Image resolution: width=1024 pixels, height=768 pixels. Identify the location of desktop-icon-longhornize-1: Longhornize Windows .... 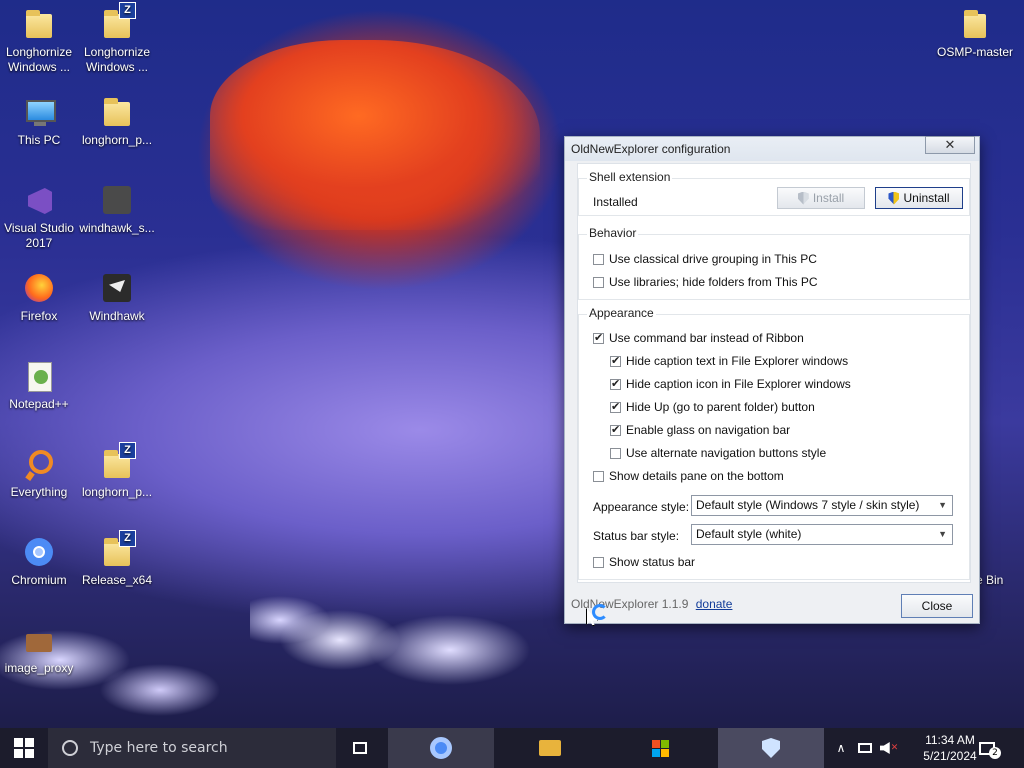
(39, 41).